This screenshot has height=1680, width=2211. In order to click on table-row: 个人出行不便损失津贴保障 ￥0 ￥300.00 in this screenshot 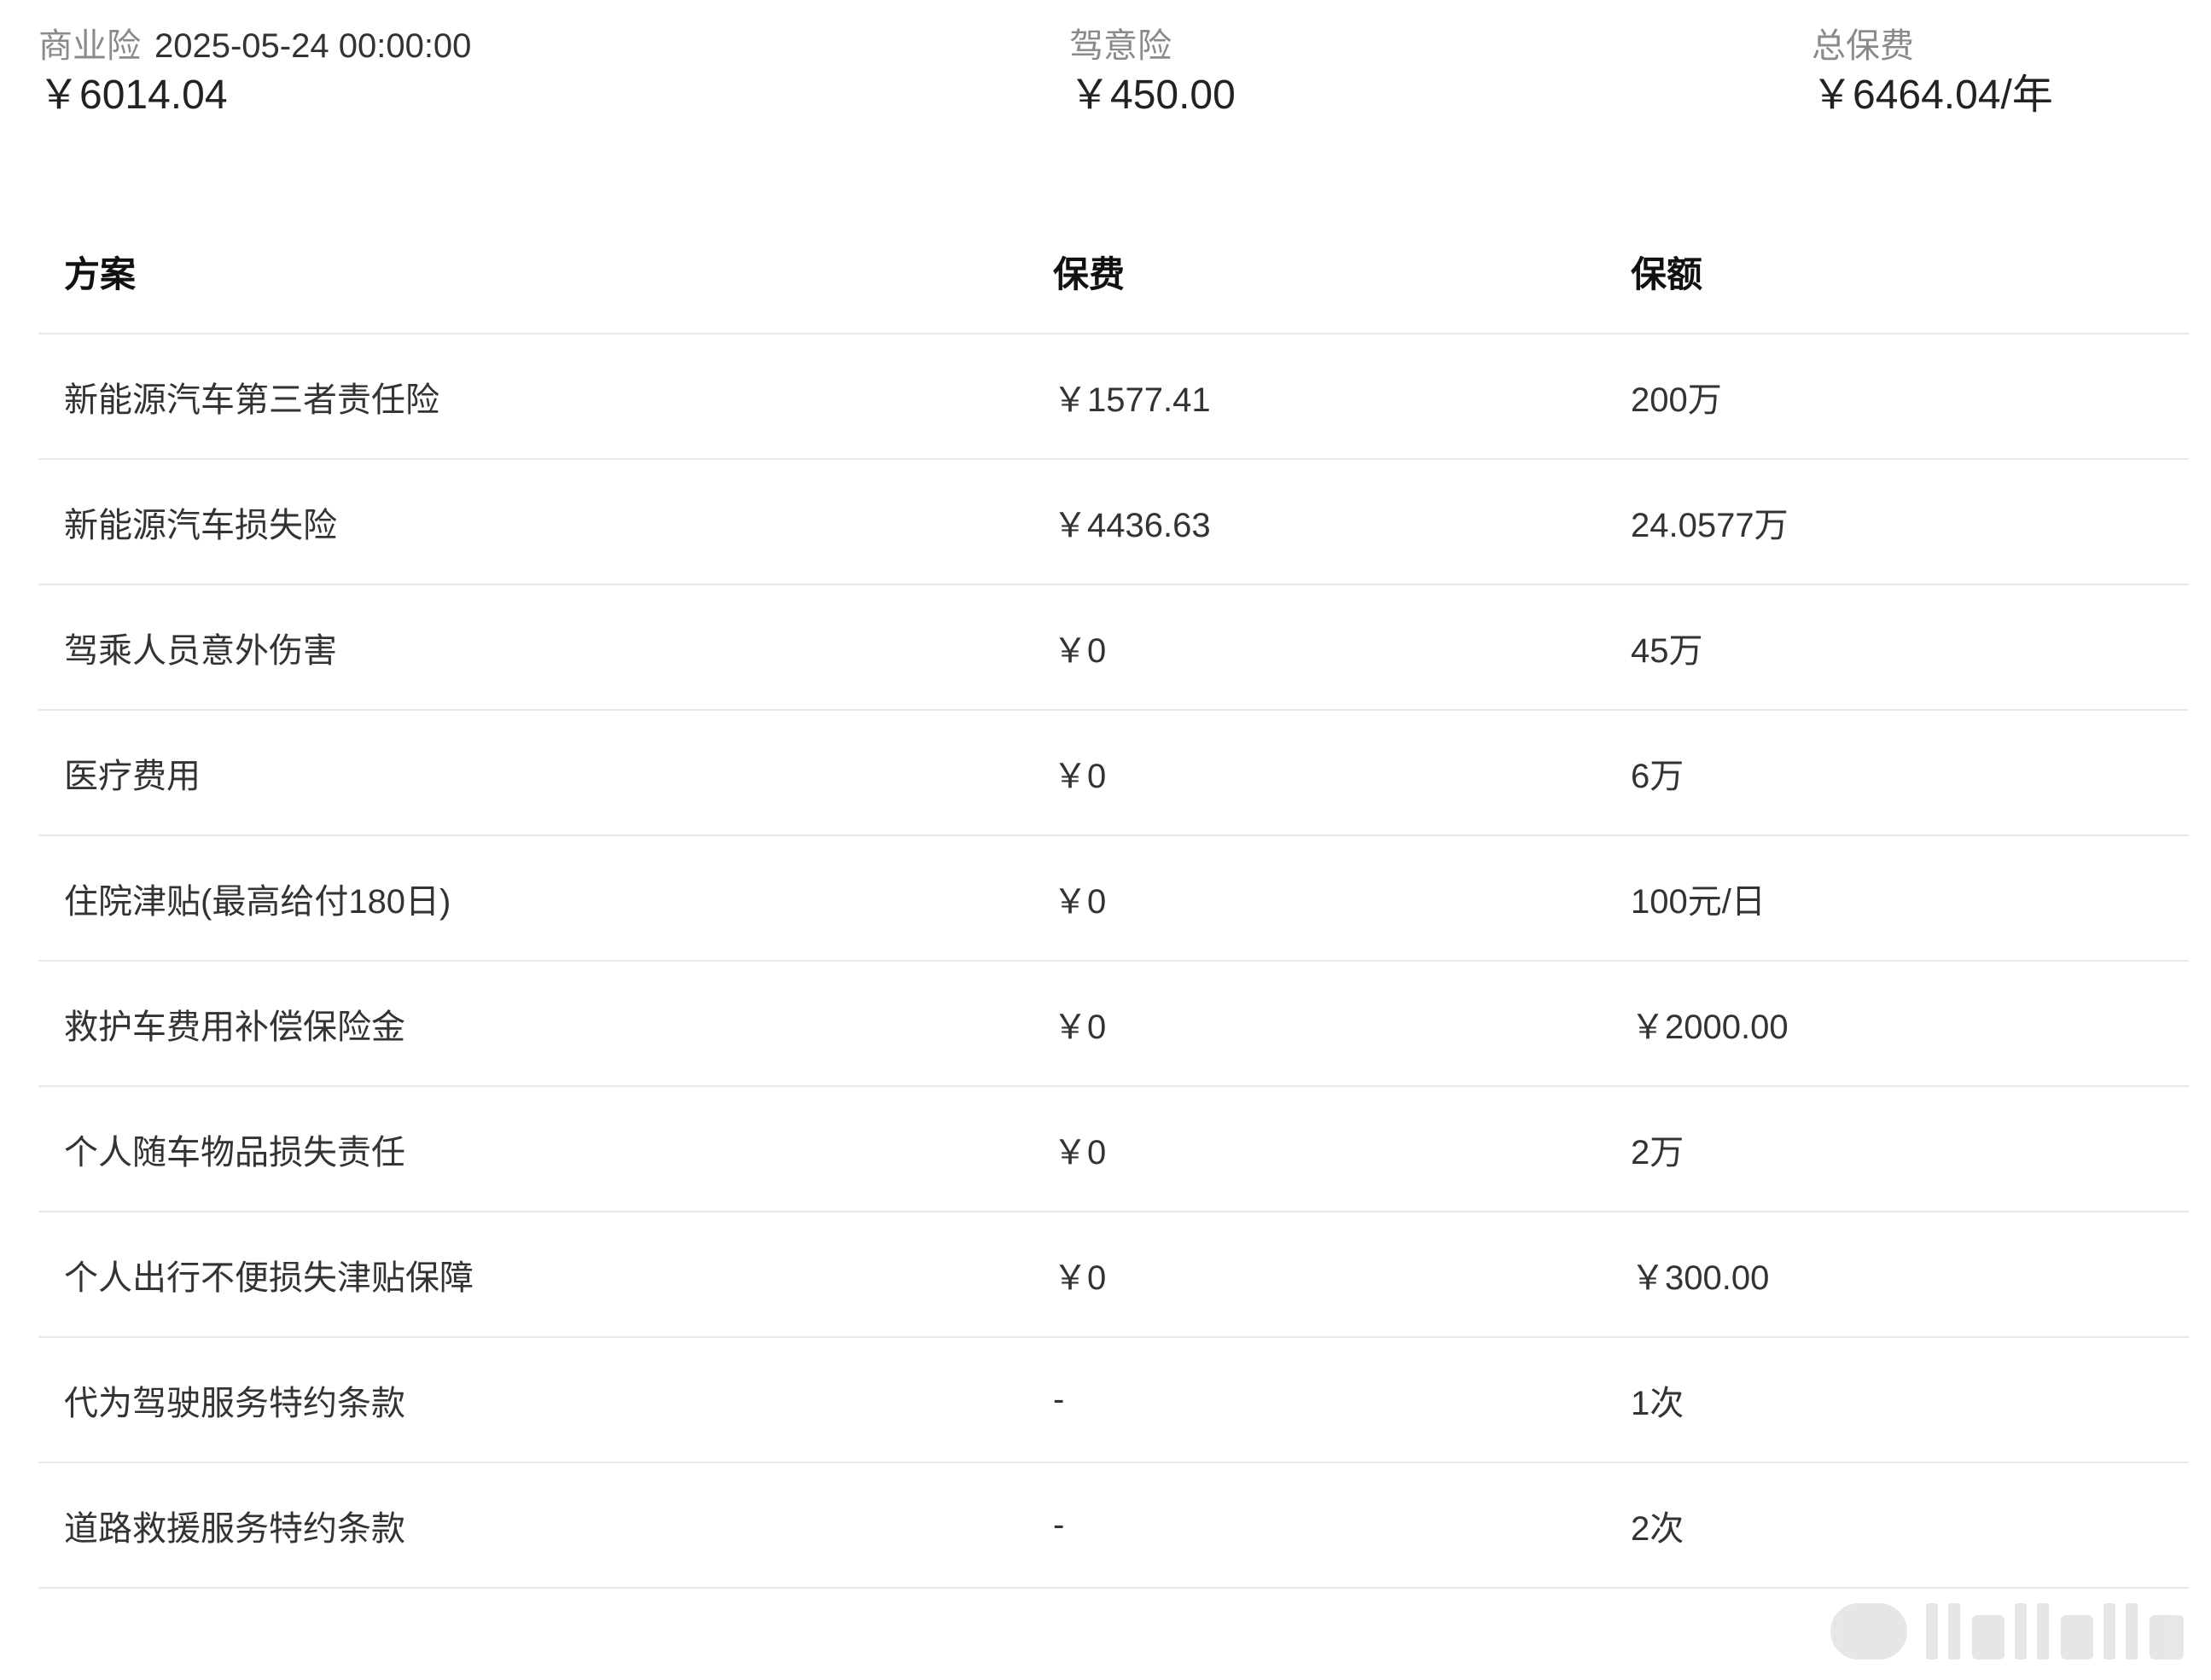, I will do `click(1113, 1275)`.